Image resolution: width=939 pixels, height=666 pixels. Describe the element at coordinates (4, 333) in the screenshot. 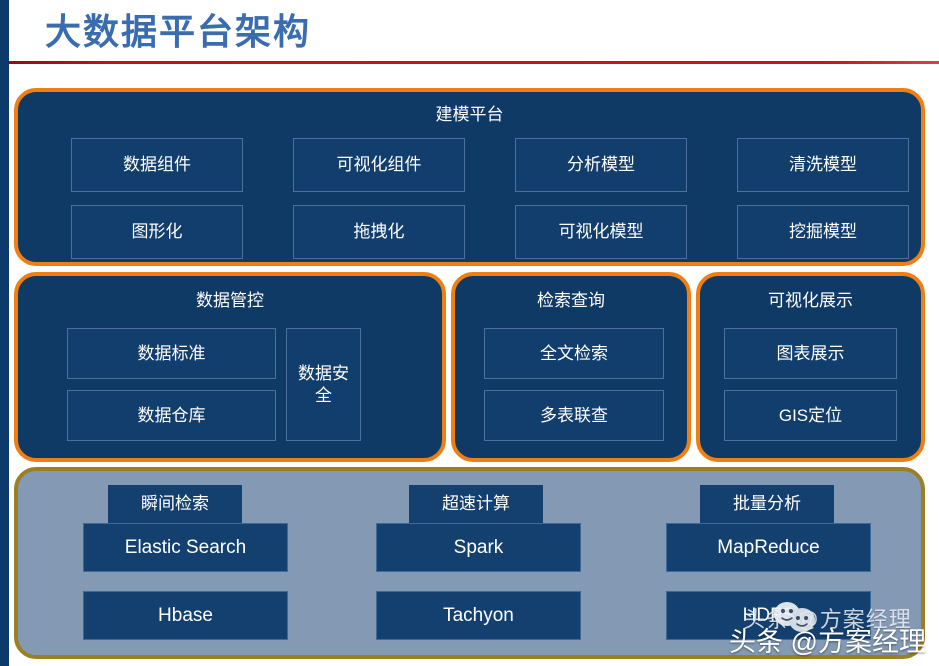

I see `left-accent-strip` at that location.